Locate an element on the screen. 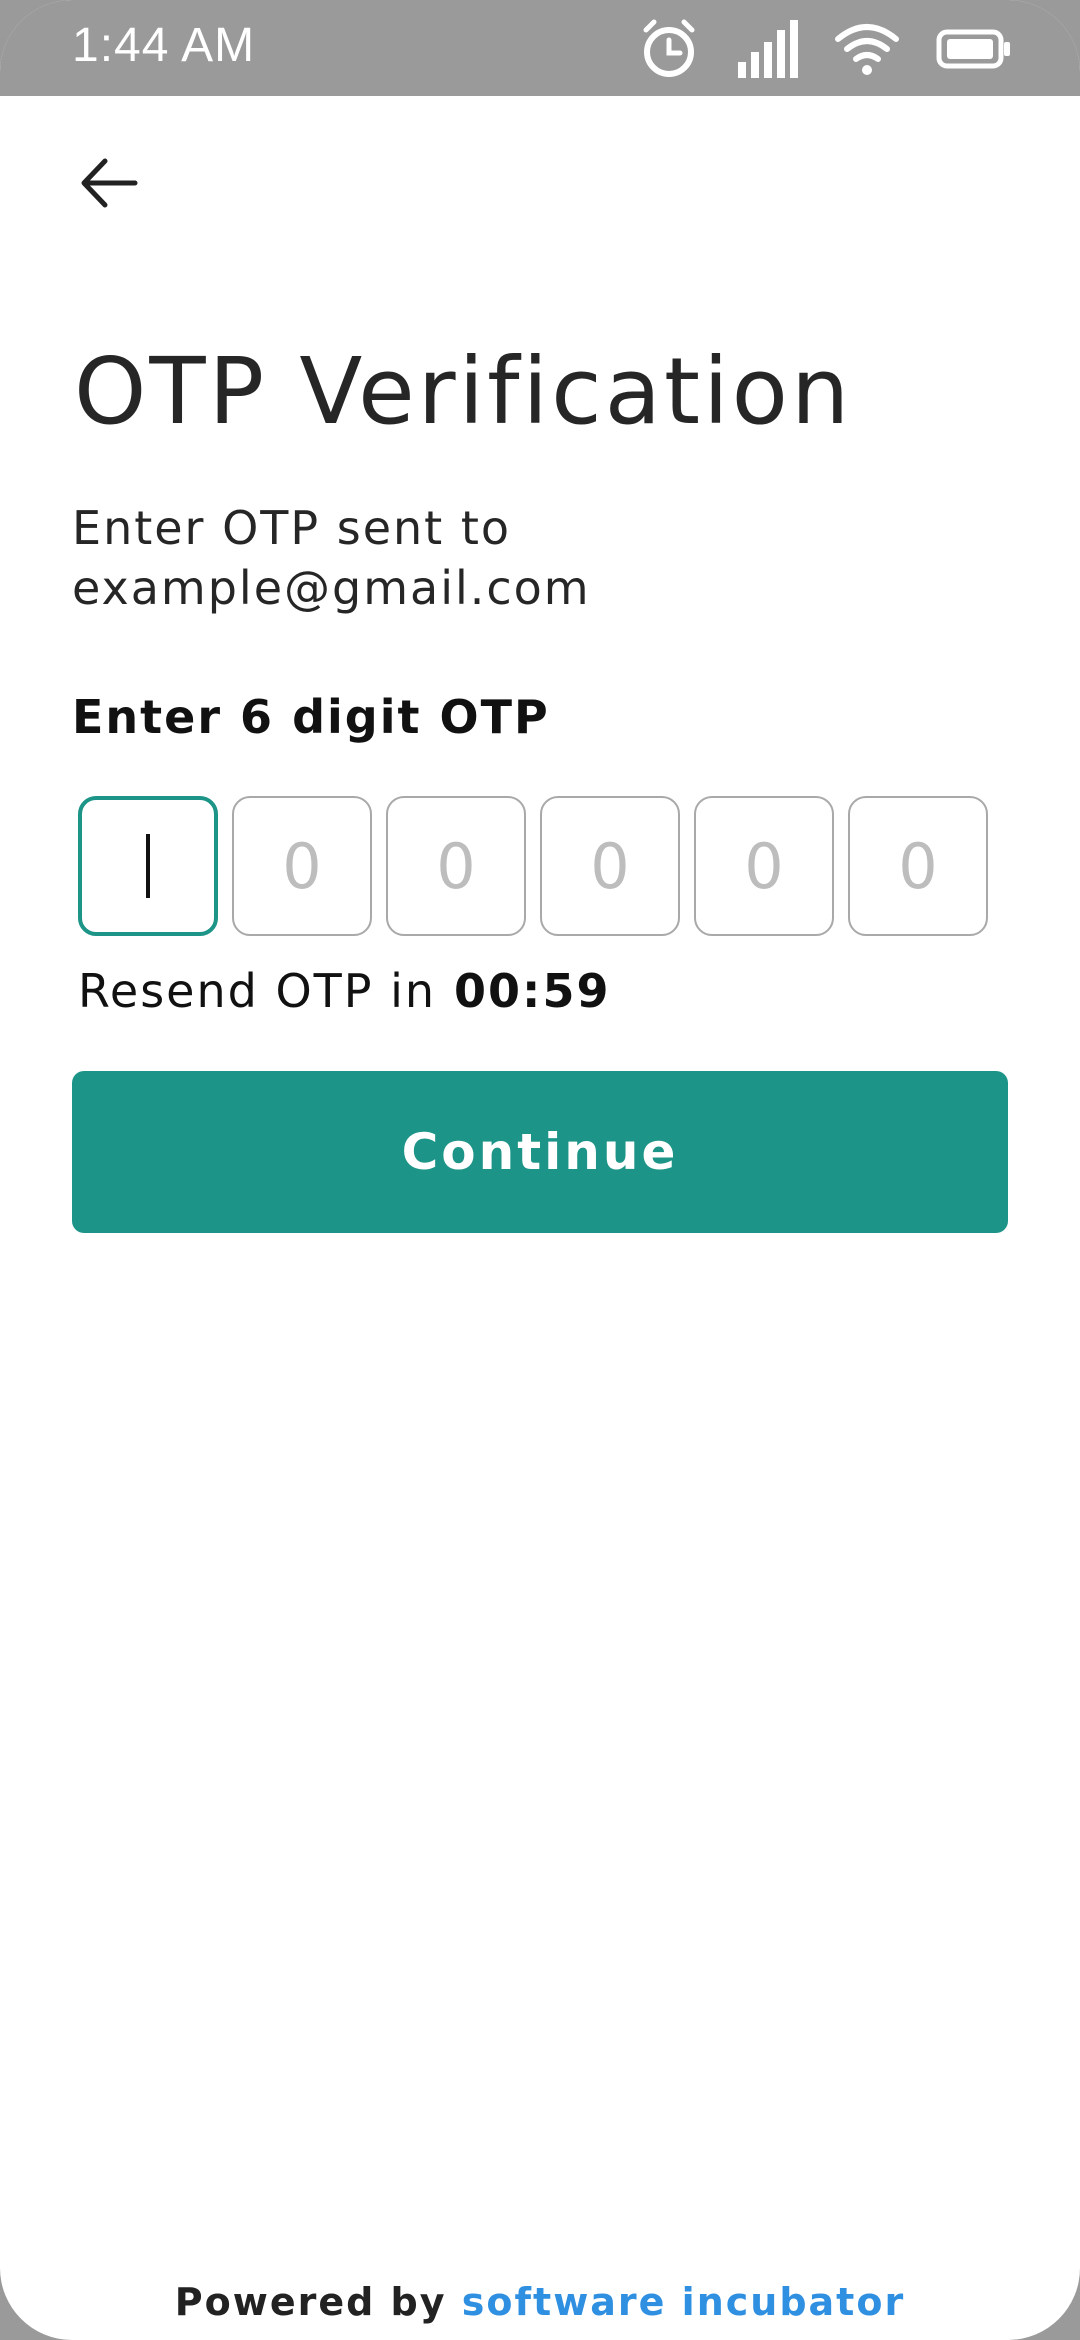 This screenshot has height=2340, width=1080. signal-icon is located at coordinates (767, 49).